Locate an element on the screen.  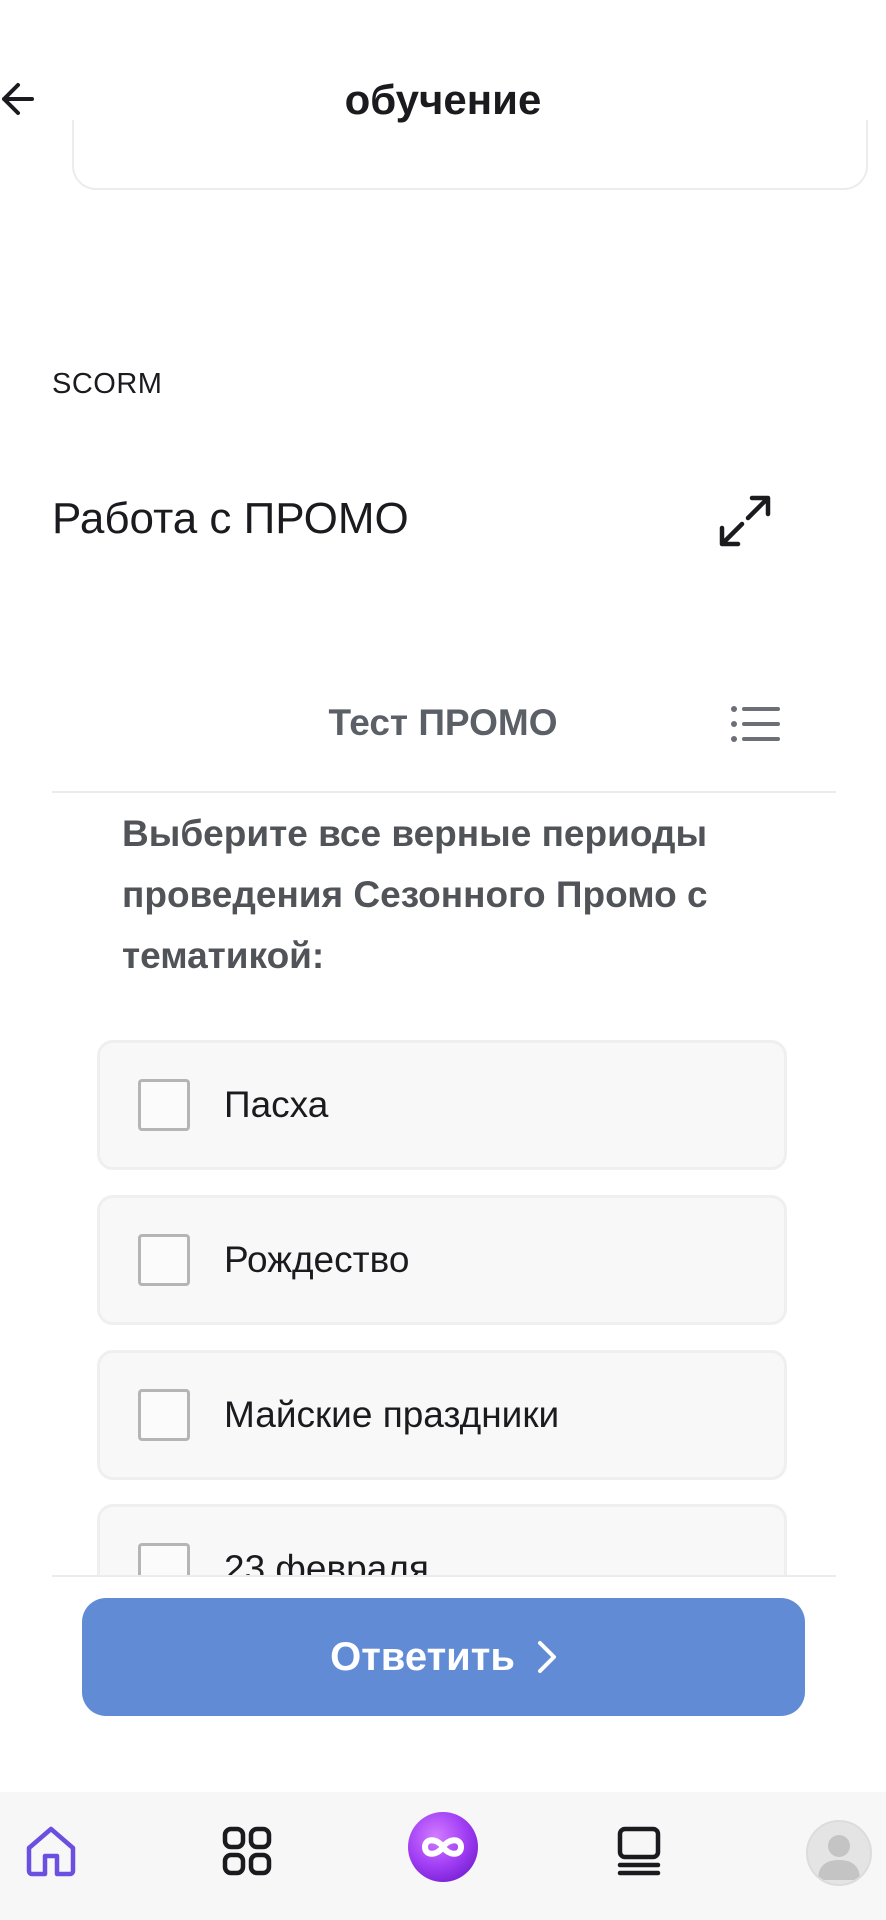
module-title: Работа с ПРОМО is located at coordinates (230, 518).